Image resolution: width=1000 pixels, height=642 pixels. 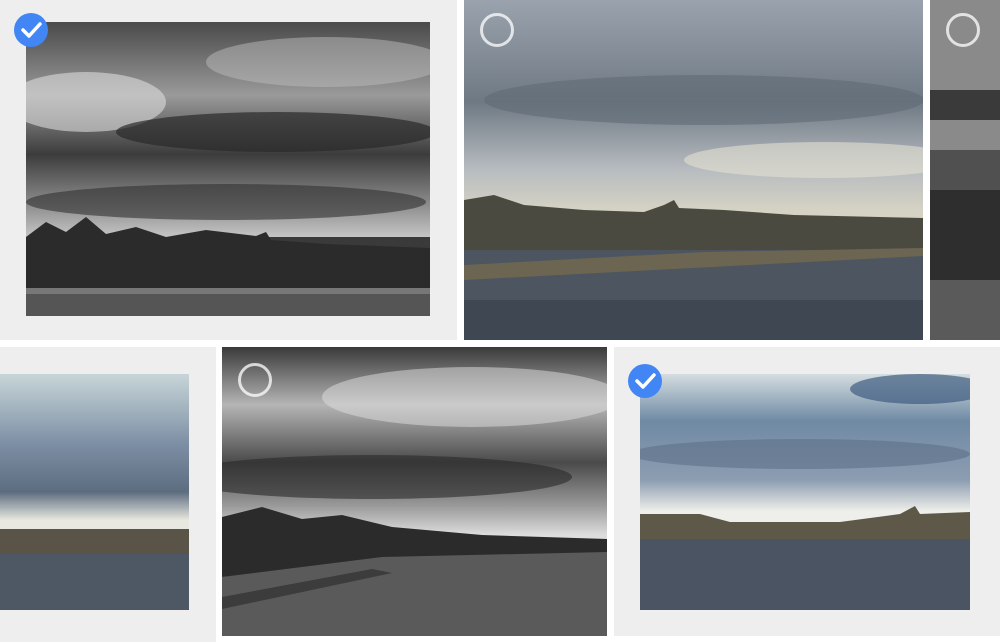 I want to click on river-partial-image, so click(x=94, y=492).